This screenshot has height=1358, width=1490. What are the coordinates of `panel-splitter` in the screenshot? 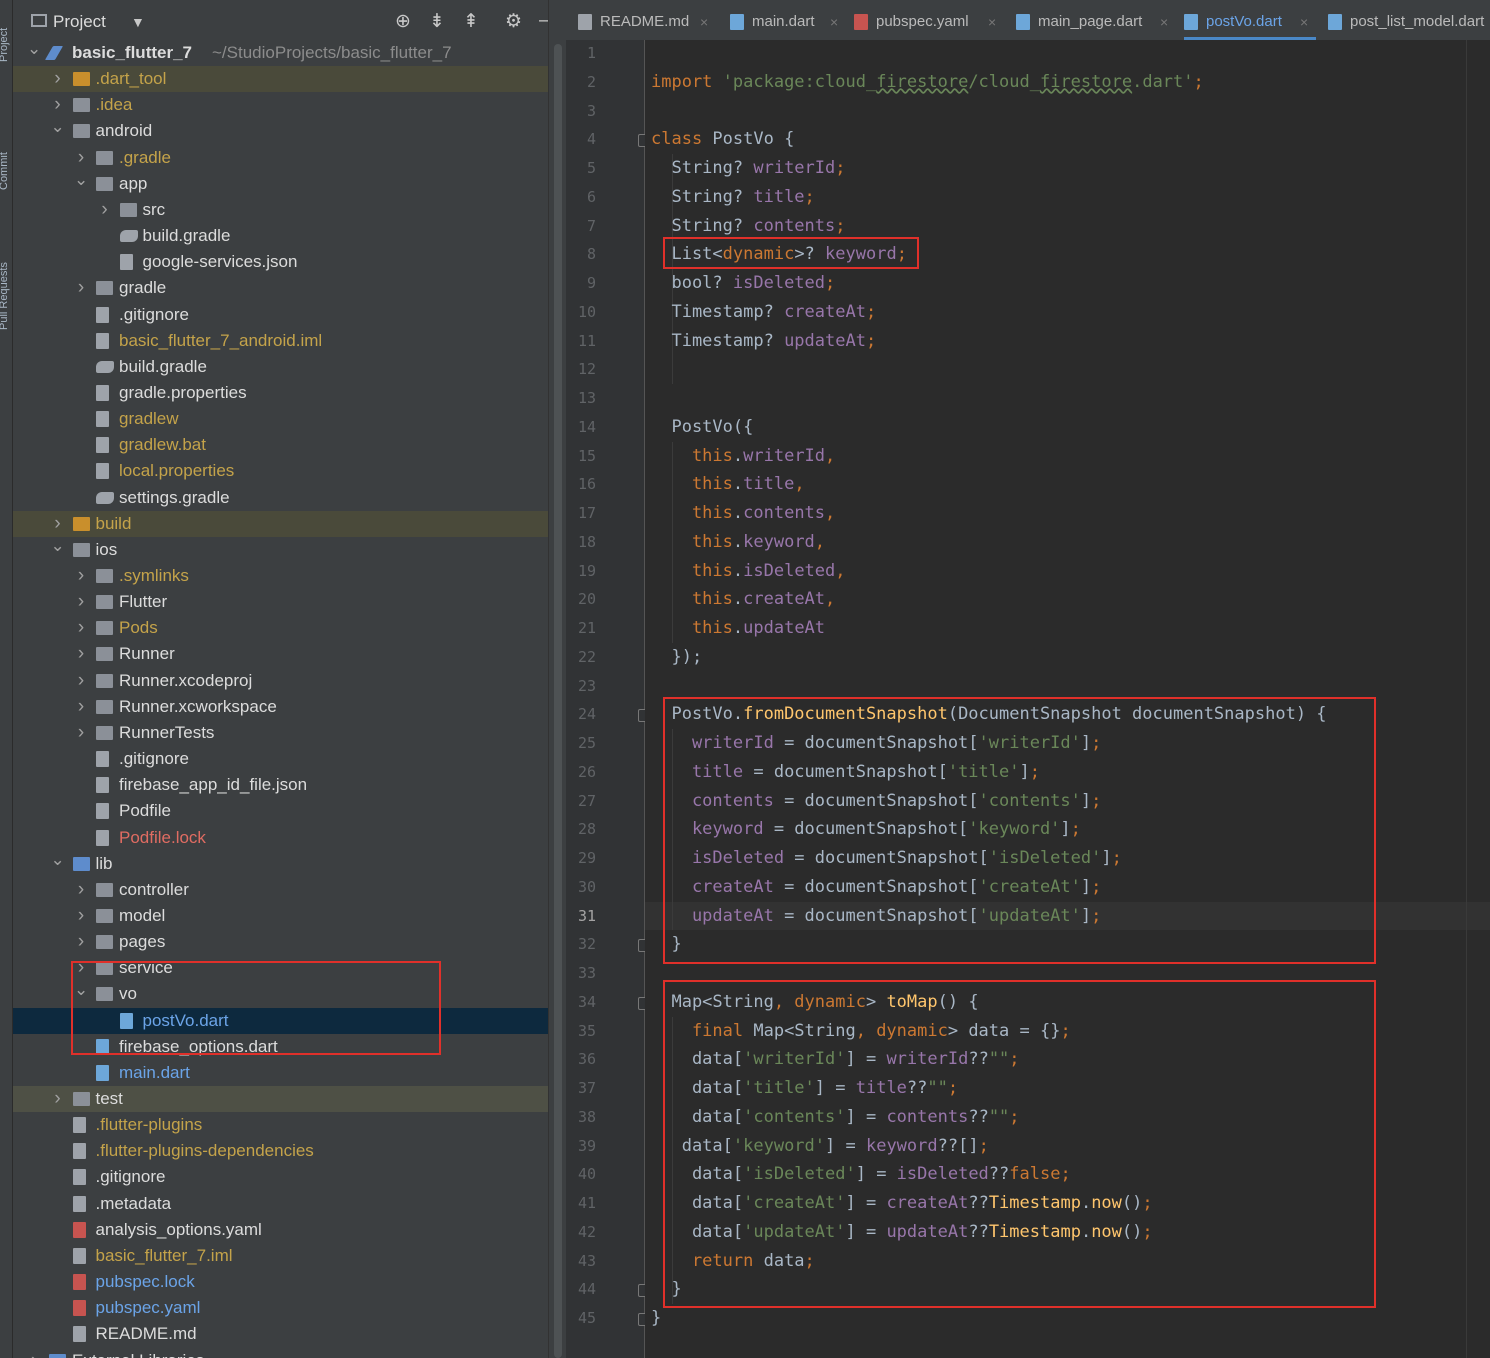 It's located at (557, 679).